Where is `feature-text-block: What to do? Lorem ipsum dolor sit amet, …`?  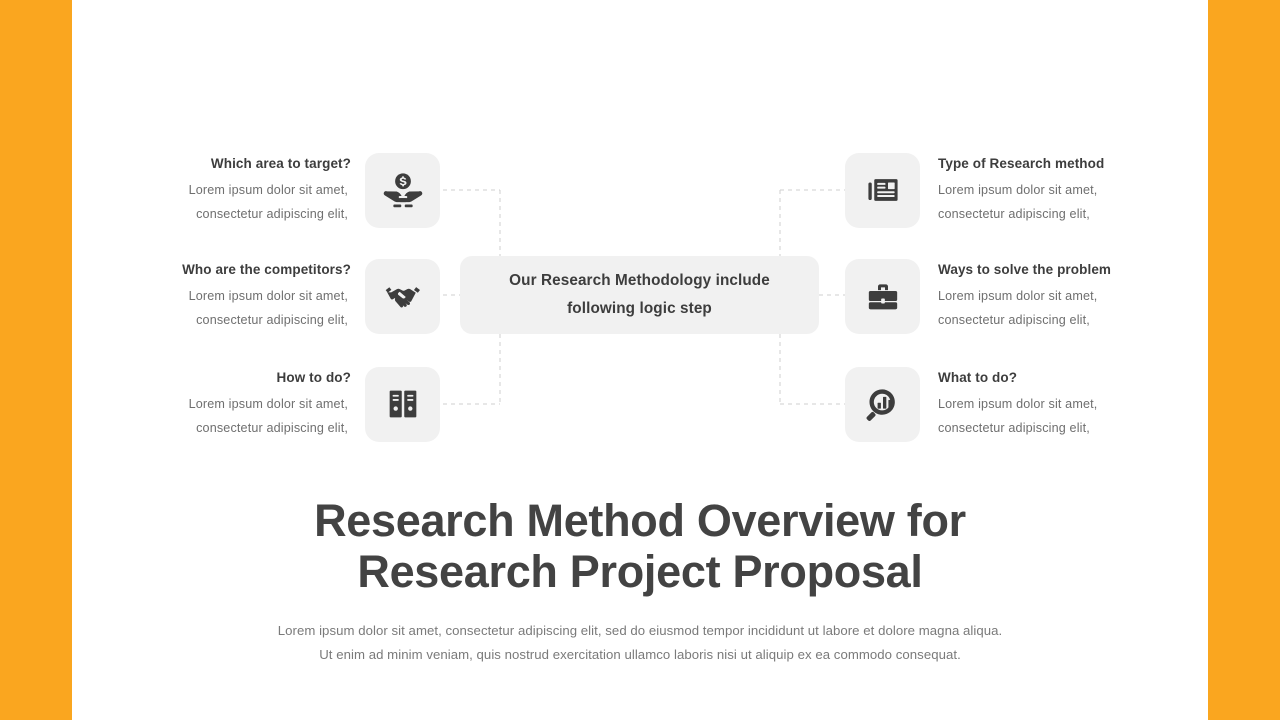 feature-text-block: What to do? Lorem ipsum dolor sit amet, … is located at coordinates (1038, 404).